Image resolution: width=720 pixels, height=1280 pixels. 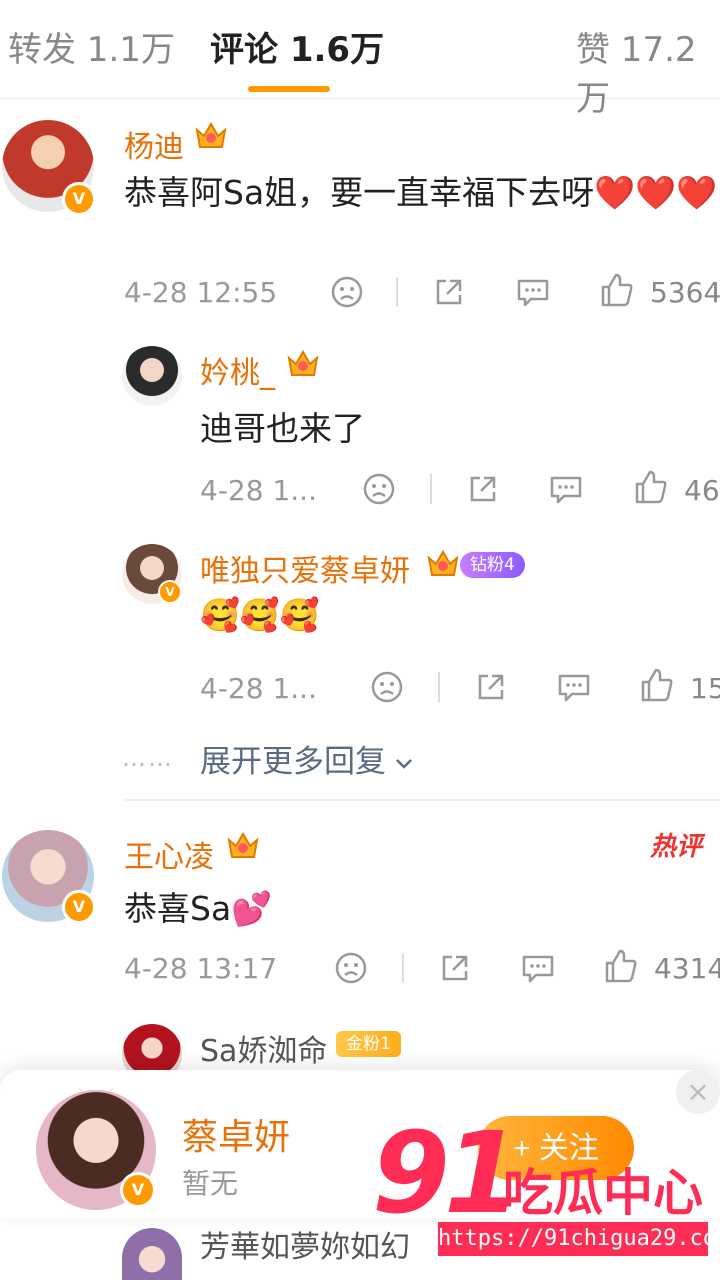 I want to click on comment-time: 4-28 13:17, so click(x=201, y=968).